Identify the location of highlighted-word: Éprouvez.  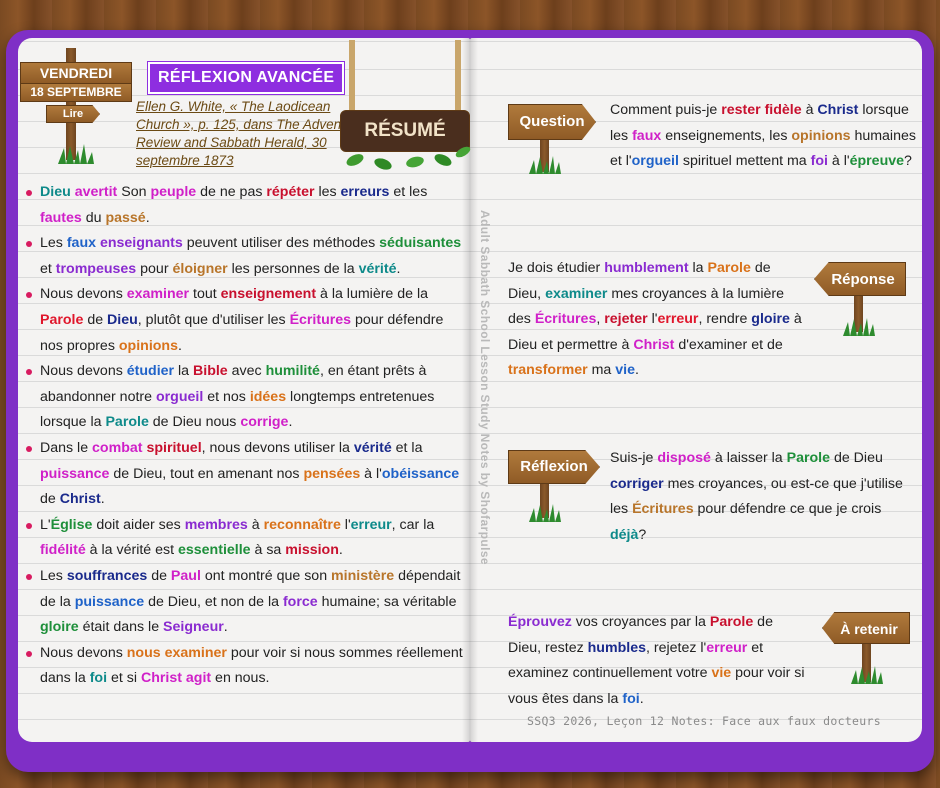
(540, 622).